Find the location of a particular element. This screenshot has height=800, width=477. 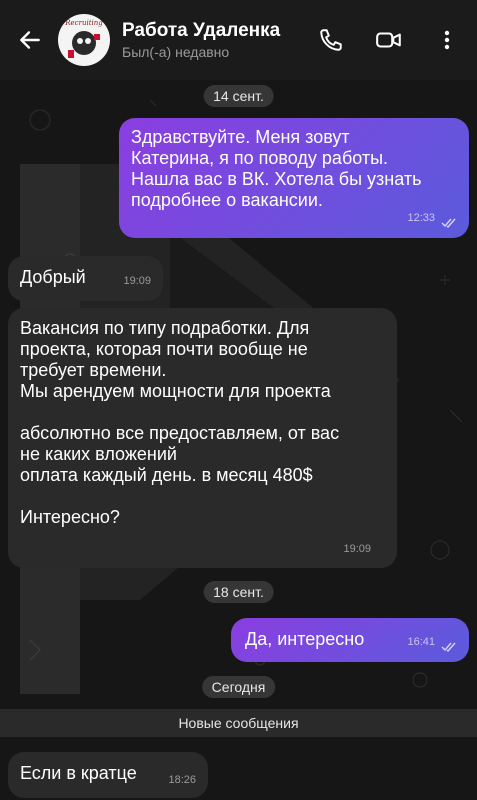

more-vertical-icon is located at coordinates (447, 40).